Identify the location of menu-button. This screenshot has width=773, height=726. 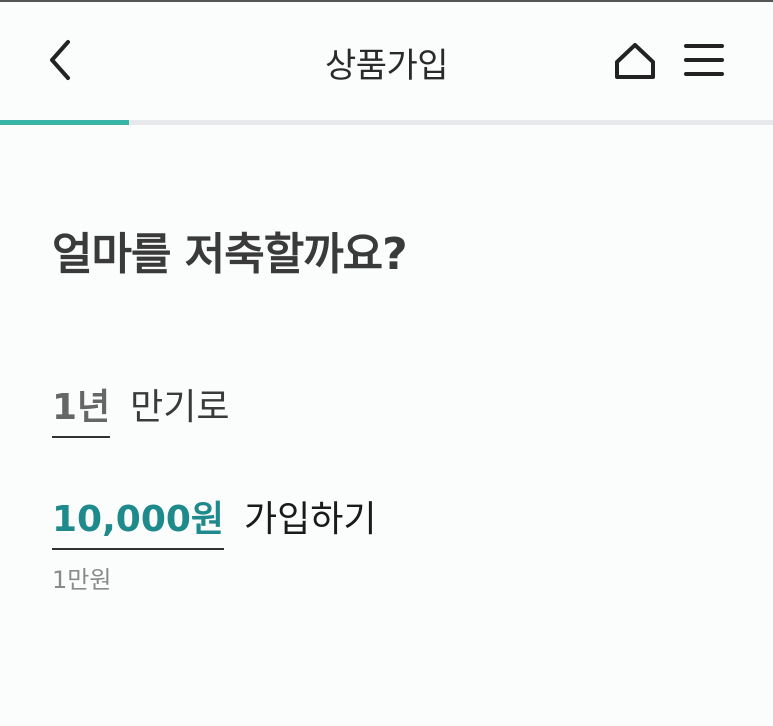
(704, 61).